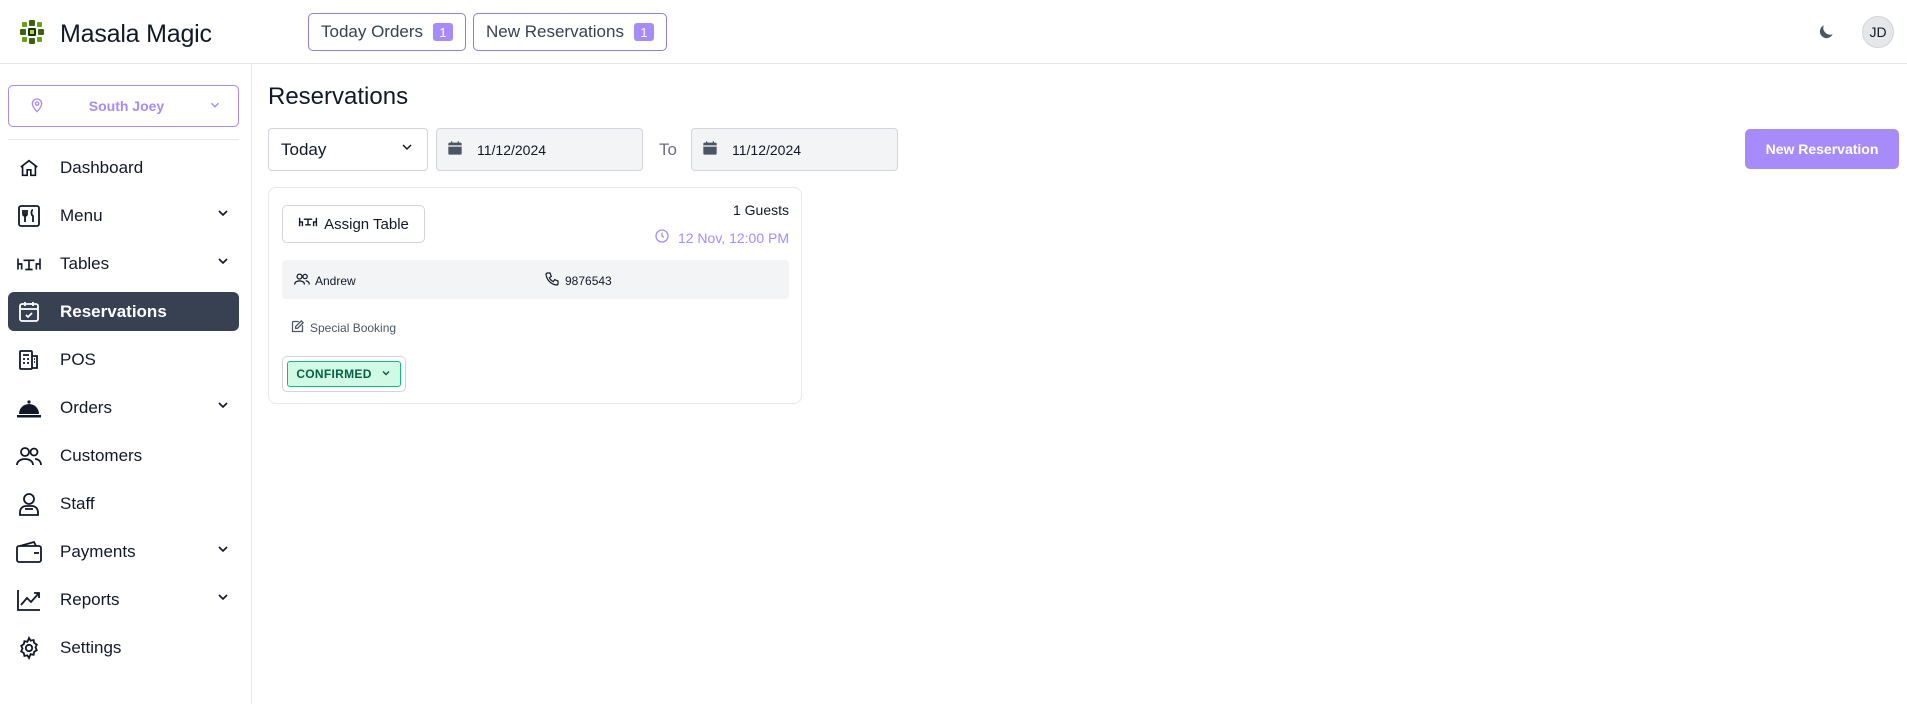 This screenshot has width=1907, height=704. I want to click on chakra-logo-icon, so click(32, 34).